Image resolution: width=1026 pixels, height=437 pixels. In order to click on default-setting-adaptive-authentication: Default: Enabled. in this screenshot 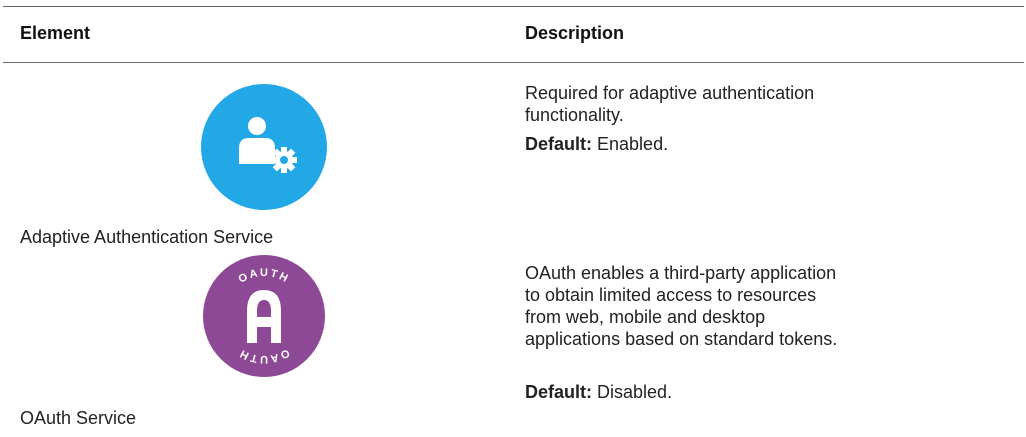, I will do `click(596, 144)`.